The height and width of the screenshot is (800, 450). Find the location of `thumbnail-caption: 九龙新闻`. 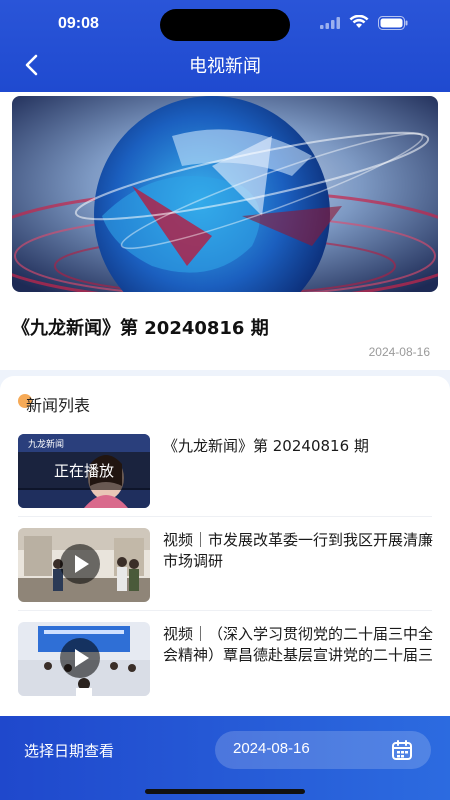

thumbnail-caption: 九龙新闻 is located at coordinates (46, 444).